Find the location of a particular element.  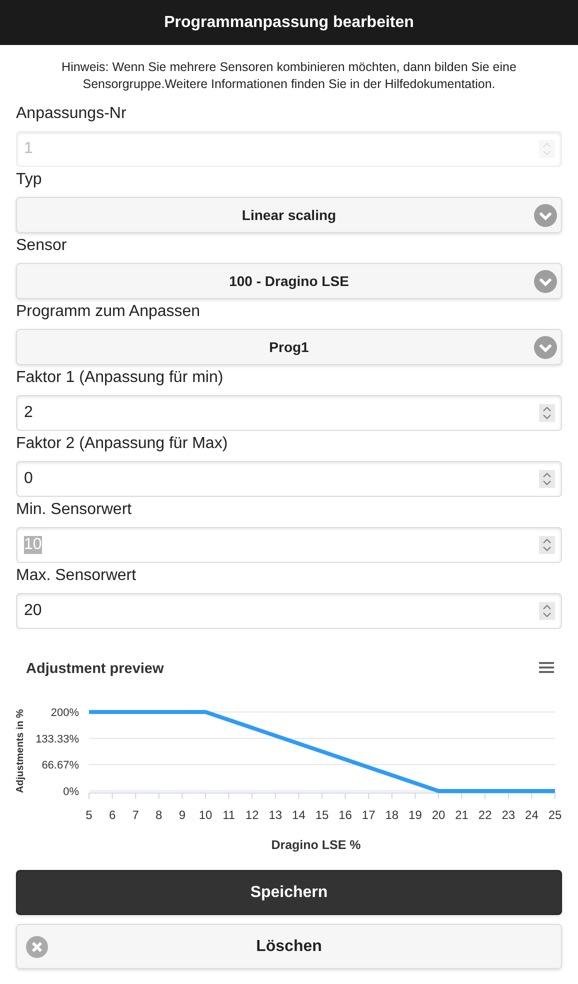

number-field: 0 is located at coordinates (289, 479).